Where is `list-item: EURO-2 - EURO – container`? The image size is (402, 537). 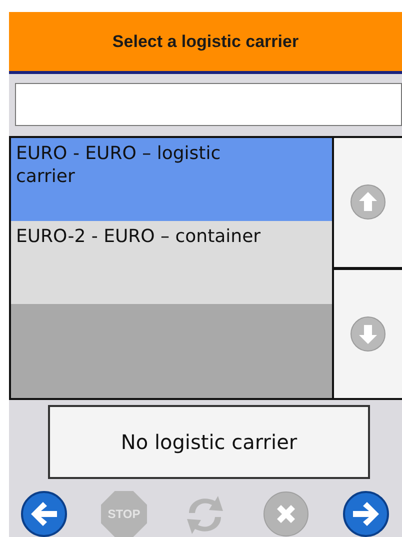 list-item: EURO-2 - EURO – container is located at coordinates (171, 262).